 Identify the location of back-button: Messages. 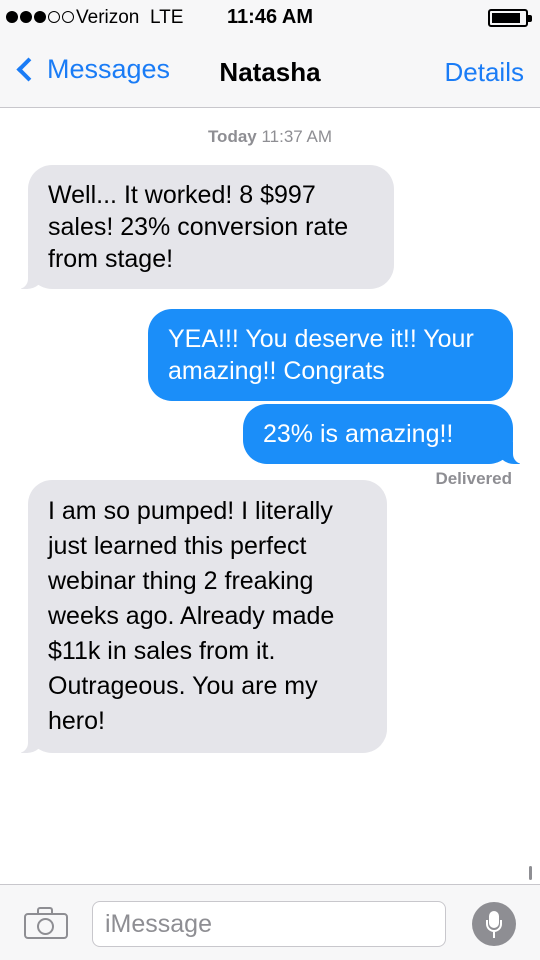
(91, 69).